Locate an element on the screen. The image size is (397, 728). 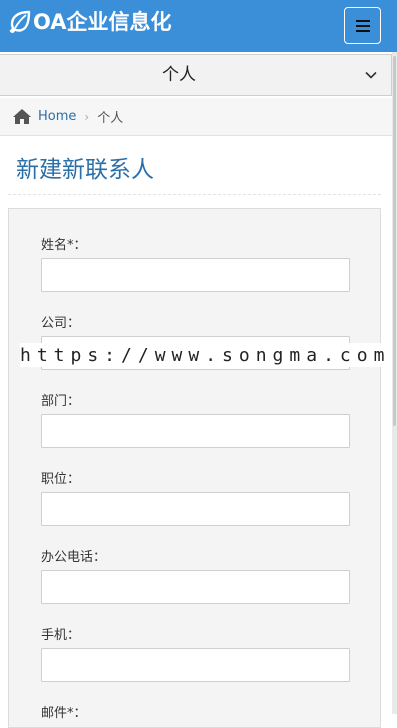
home-icon is located at coordinates (22, 116).